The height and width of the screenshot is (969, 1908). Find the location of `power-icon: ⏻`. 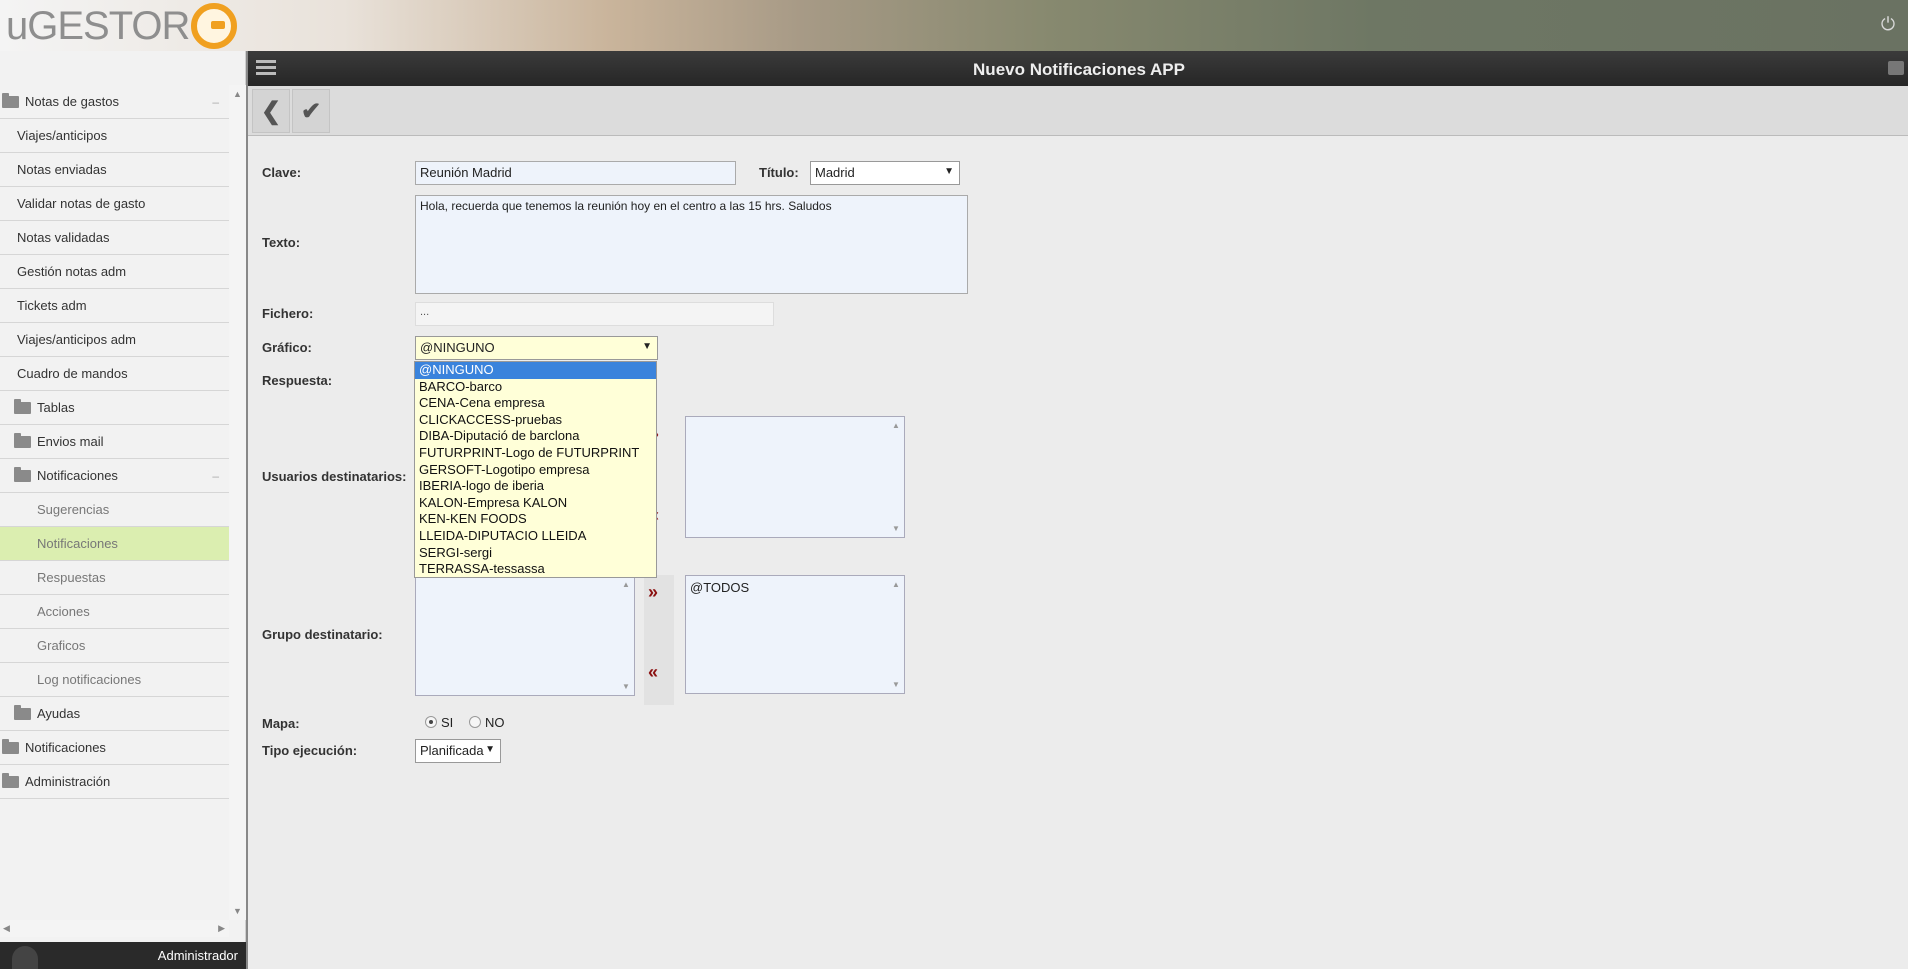

power-icon: ⏻ is located at coordinates (1888, 24).